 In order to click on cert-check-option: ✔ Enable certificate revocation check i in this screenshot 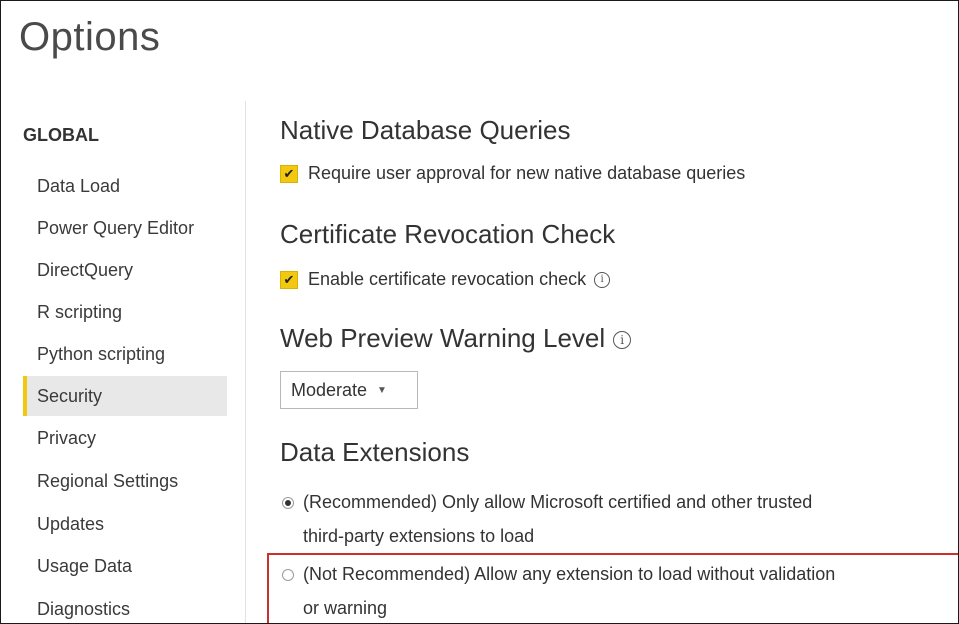, I will do `click(445, 279)`.